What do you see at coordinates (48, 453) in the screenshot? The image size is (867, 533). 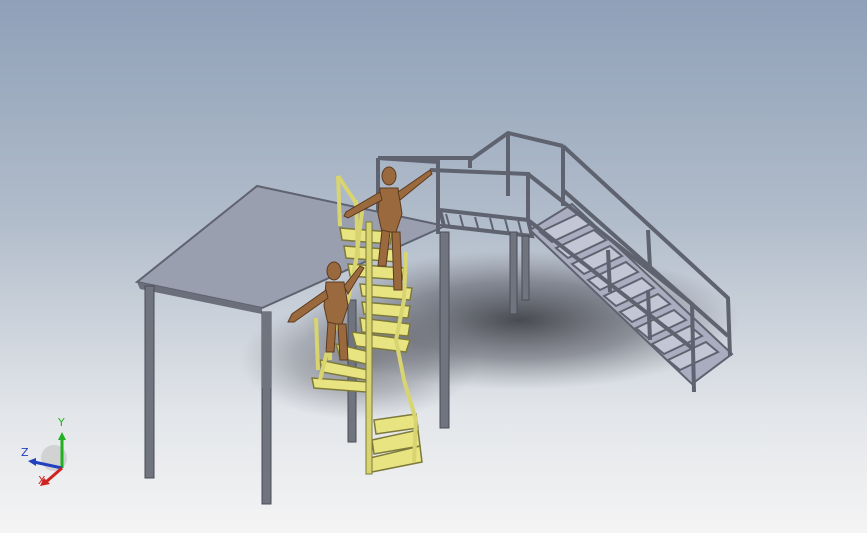 I see `view-orientation-triad: Y Z X` at bounding box center [48, 453].